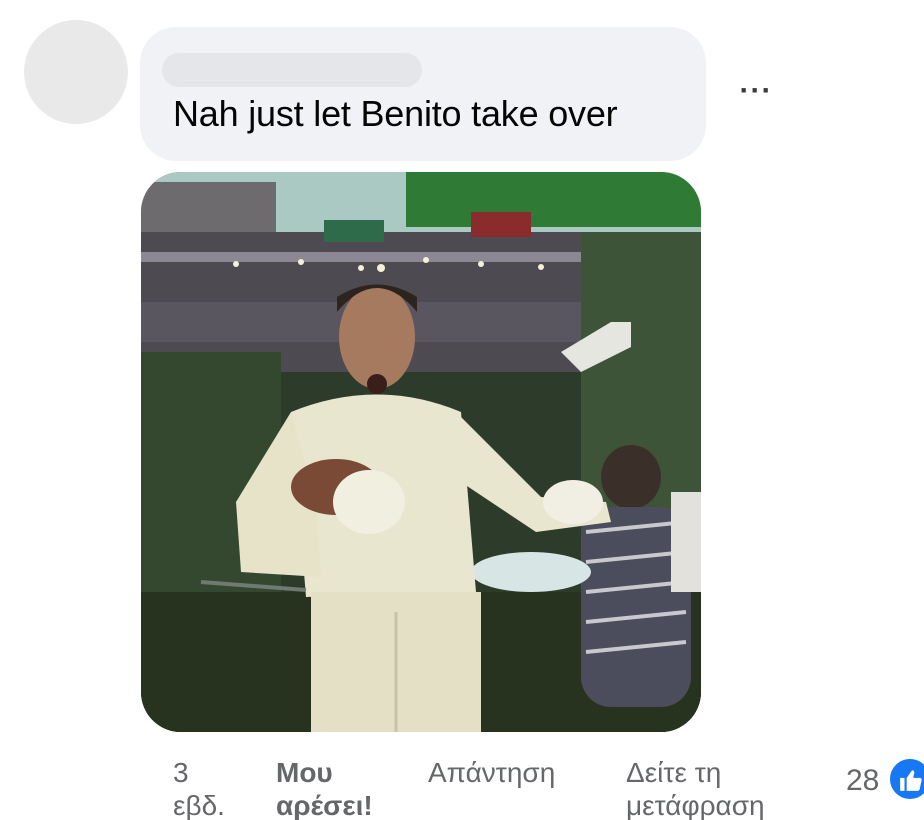 Image resolution: width=924 pixels, height=820 pixels. What do you see at coordinates (76, 72) in the screenshot?
I see `avatar` at bounding box center [76, 72].